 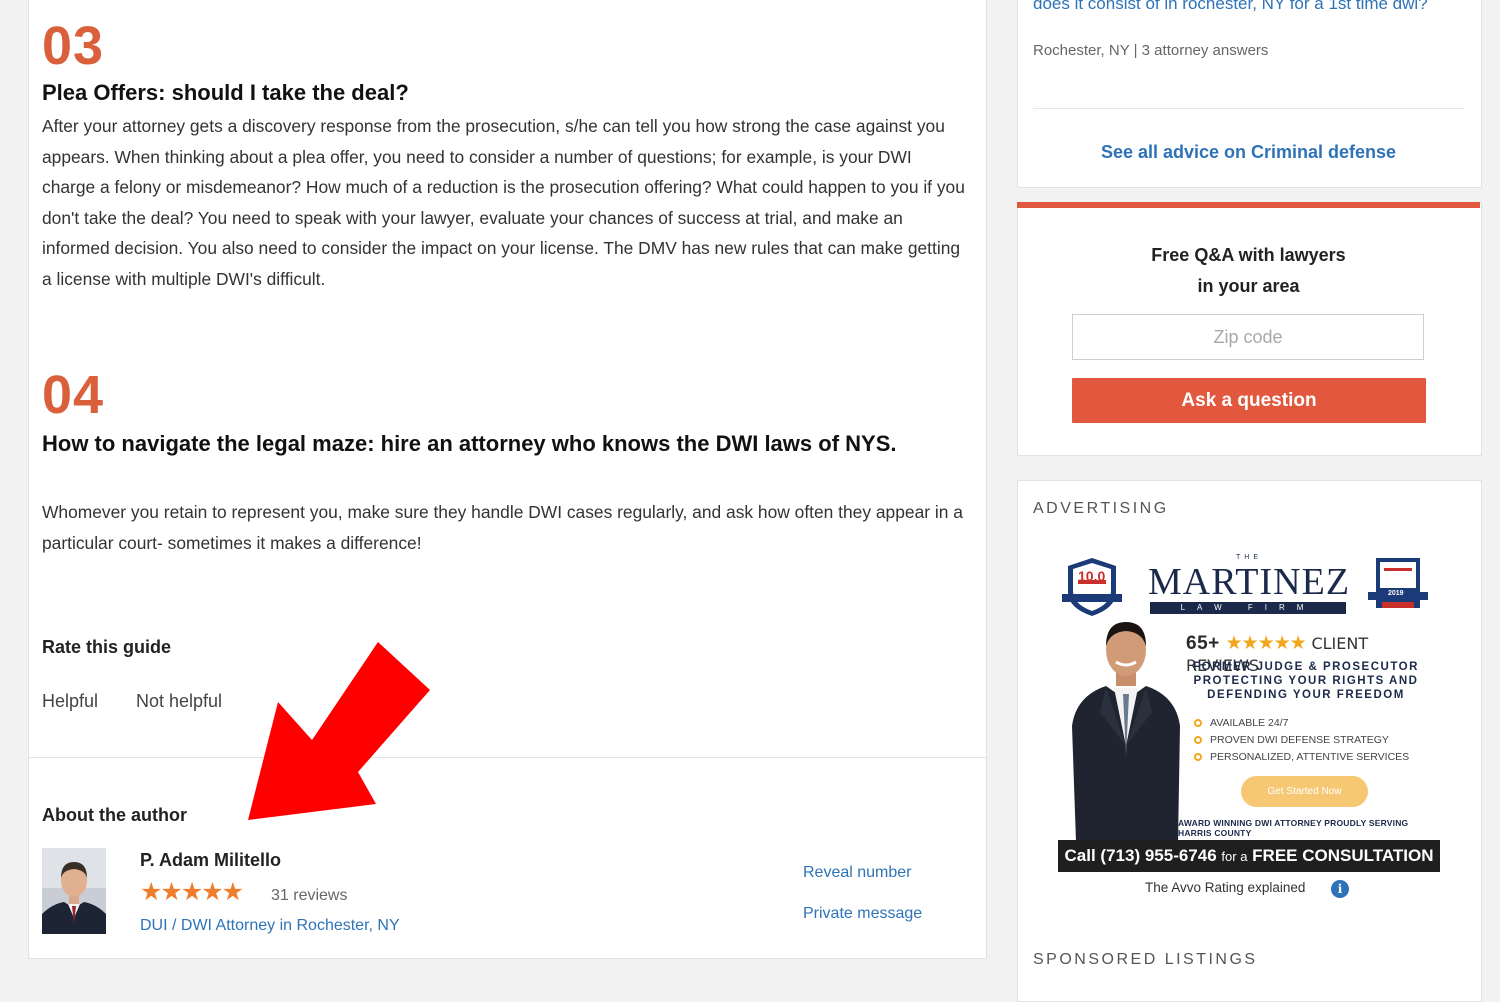 What do you see at coordinates (1203, 643) in the screenshot?
I see `ad-reviews-count: 65+` at bounding box center [1203, 643].